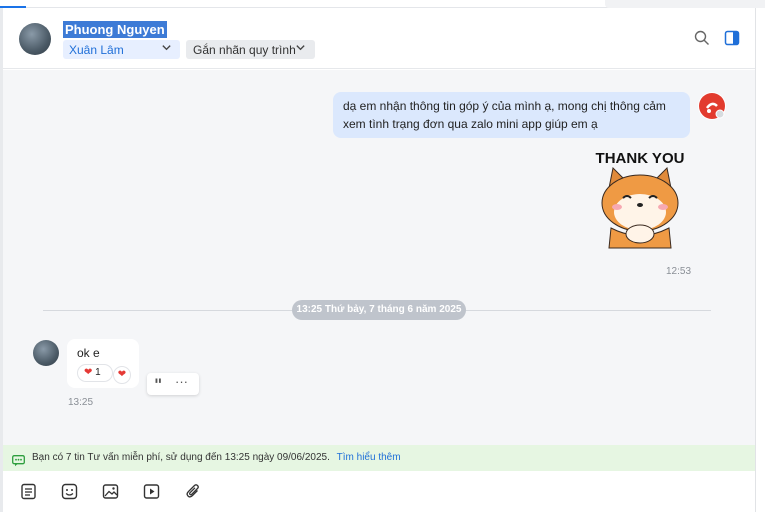 This screenshot has width=765, height=512. I want to click on sticker-caption: THANK YOU, so click(640, 158).